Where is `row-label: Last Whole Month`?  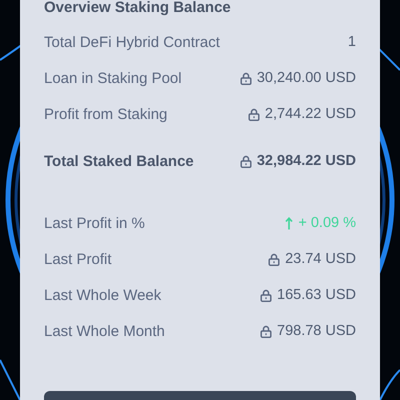
row-label: Last Whole Month is located at coordinates (104, 331).